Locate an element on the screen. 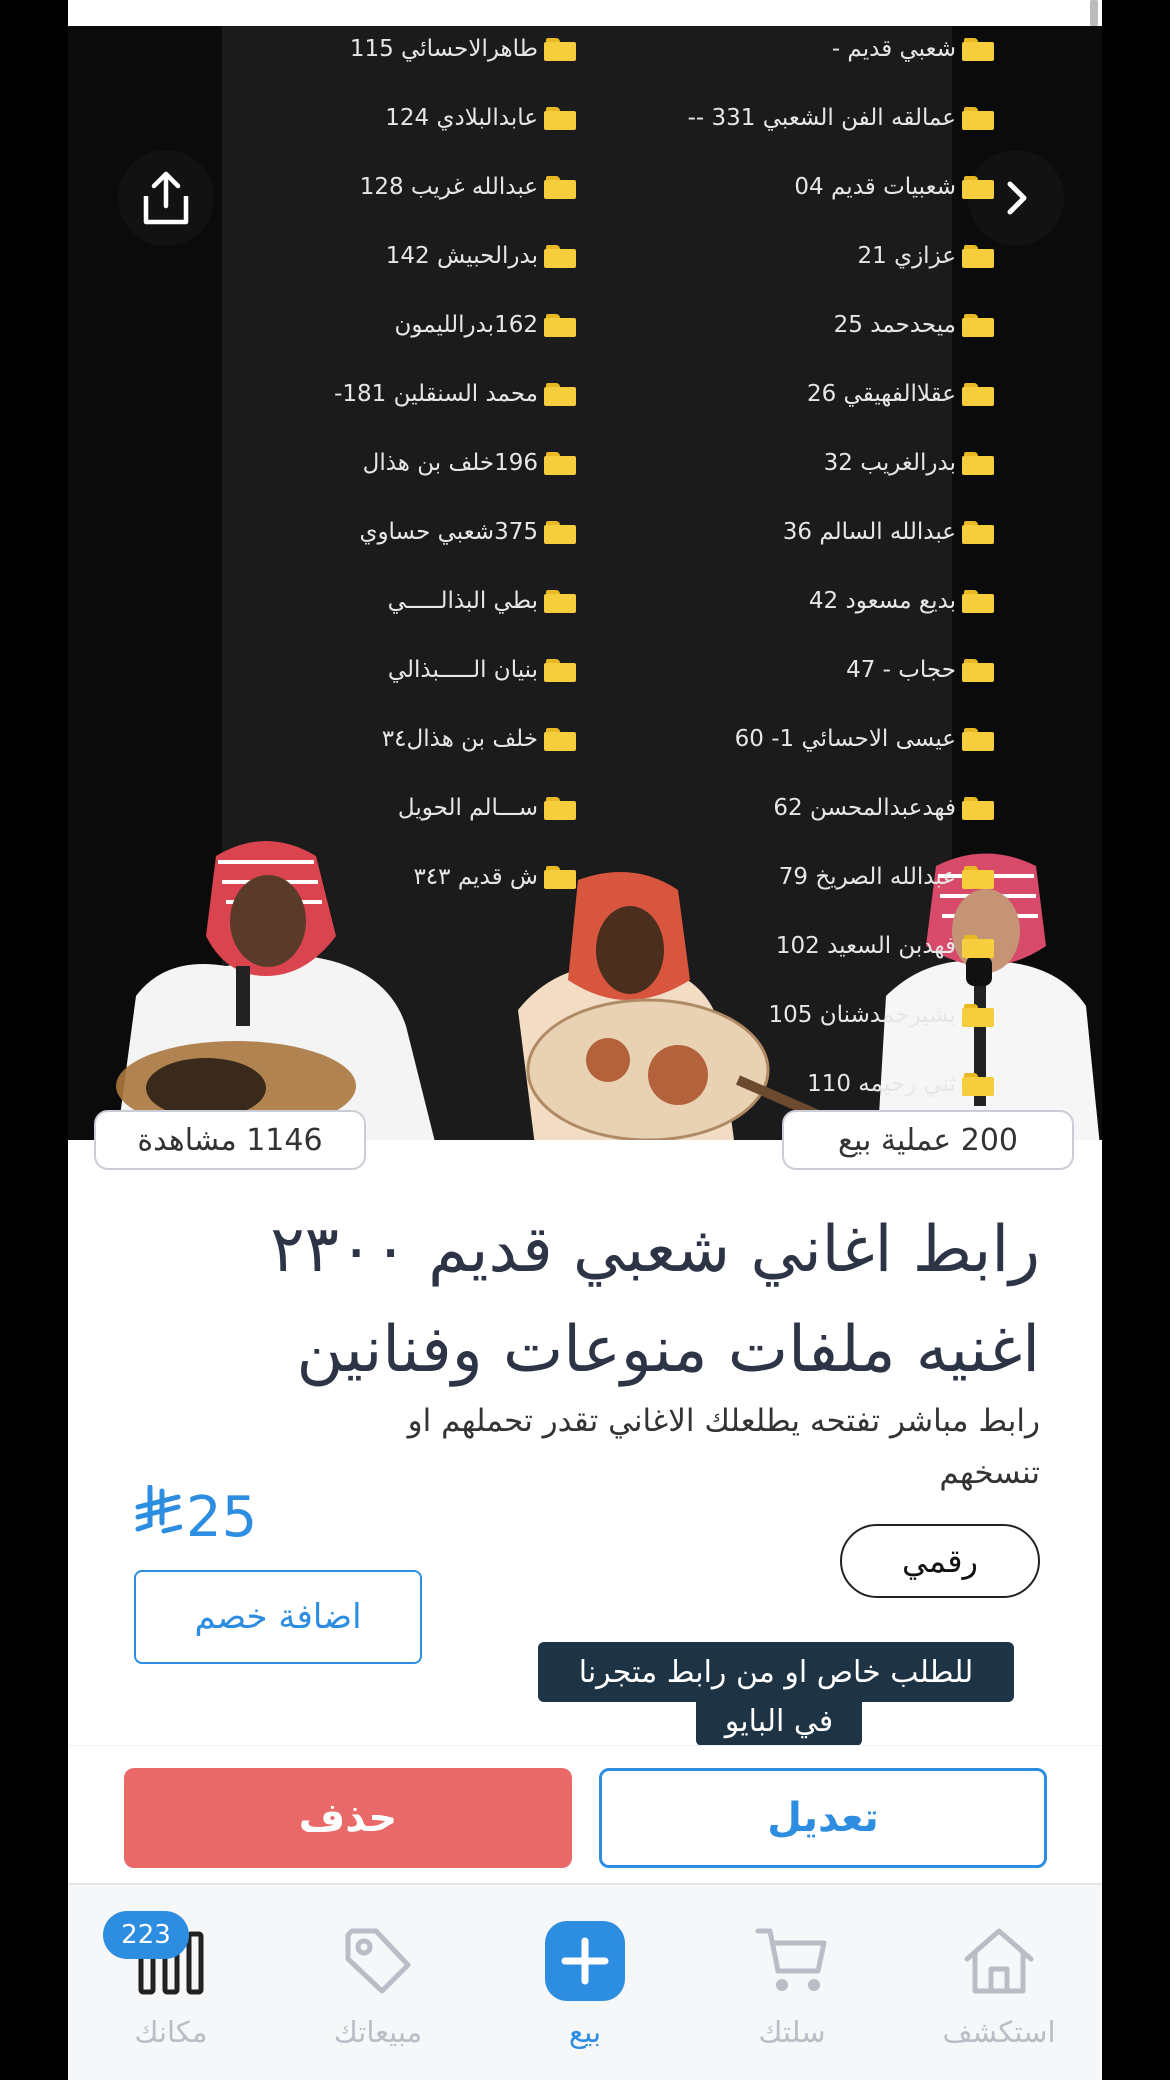 This screenshot has width=1170, height=2080. folder-item: ســـالم الحويل is located at coordinates (487, 808).